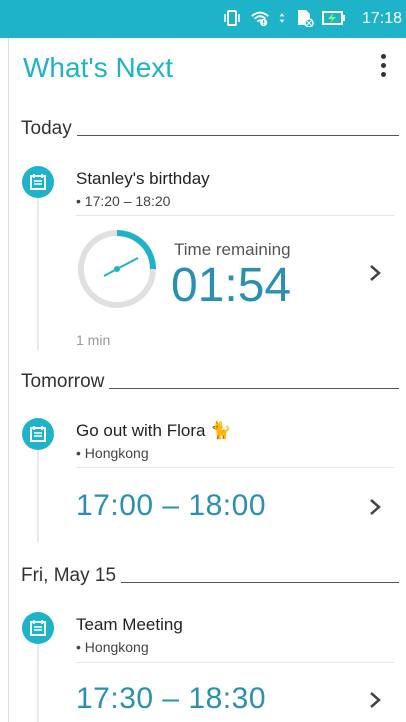 The width and height of the screenshot is (406, 722). Describe the element at coordinates (306, 18) in the screenshot. I see `sim-icon` at that location.